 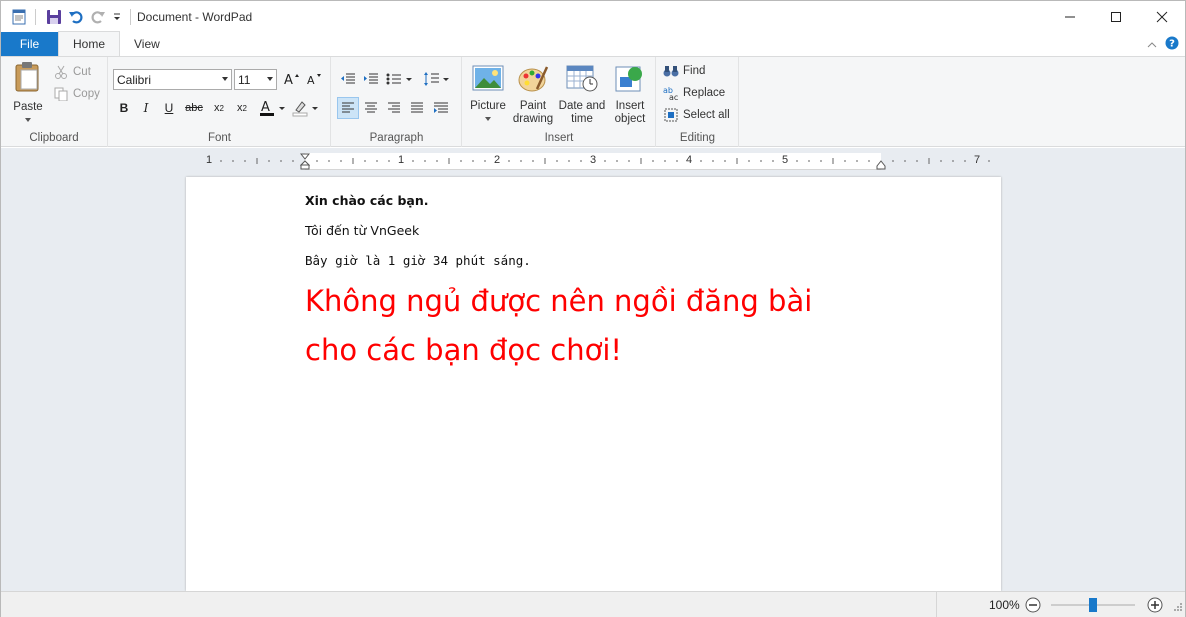 I want to click on ruler-num-1a: 1, so click(x=209, y=160).